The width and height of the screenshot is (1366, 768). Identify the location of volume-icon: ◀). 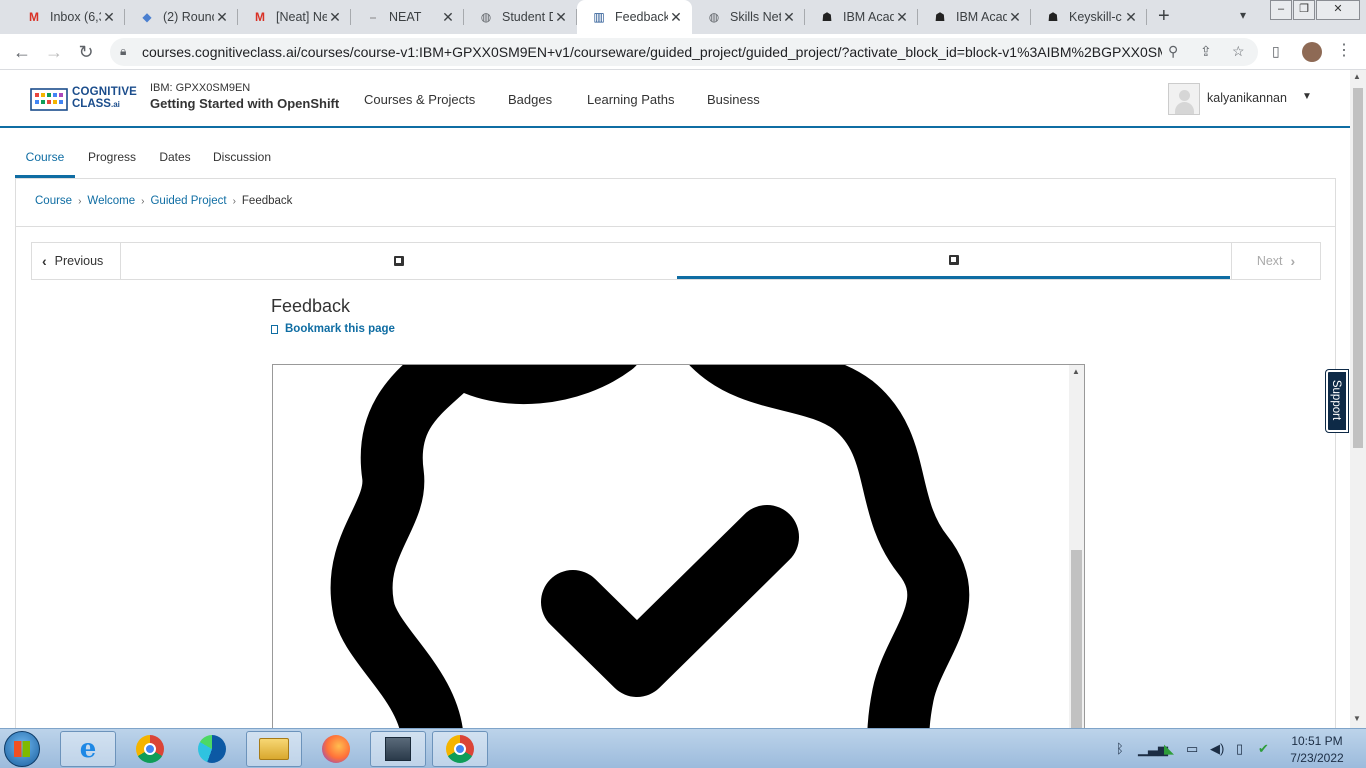
(1217, 749).